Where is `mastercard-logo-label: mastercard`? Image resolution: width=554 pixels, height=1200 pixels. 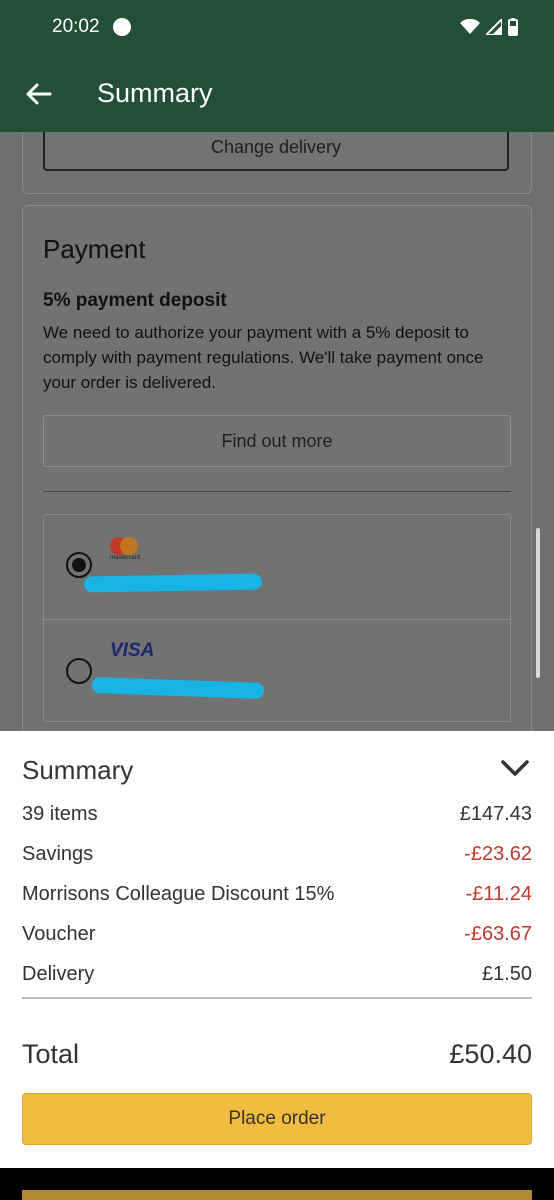
mastercard-logo-label: mastercard is located at coordinates (125, 558).